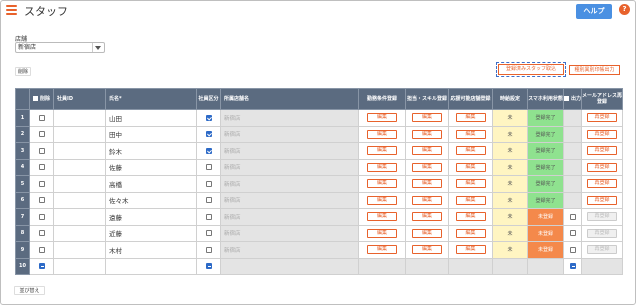  I want to click on name-cell: 鈴木, so click(151, 151).